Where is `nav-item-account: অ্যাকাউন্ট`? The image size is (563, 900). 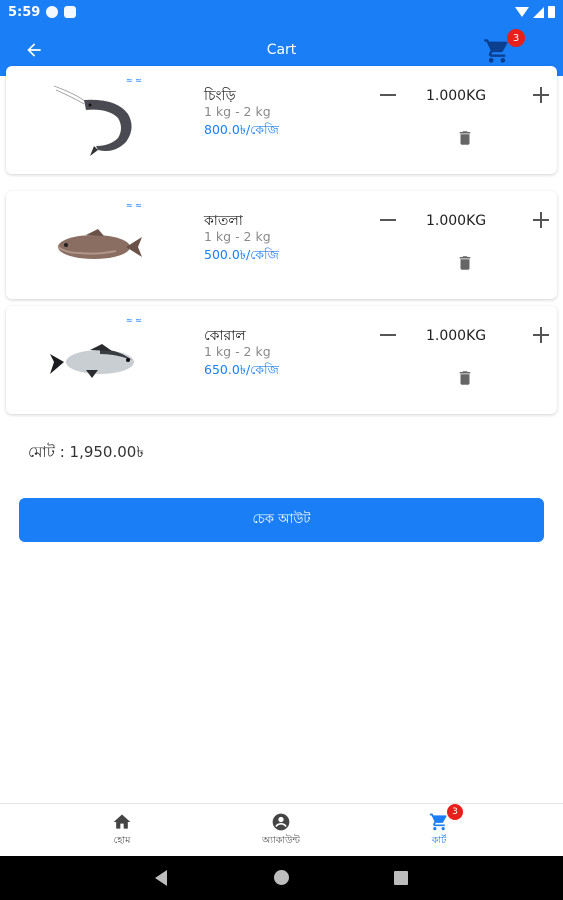 nav-item-account: অ্যাকাউন্ট is located at coordinates (281, 830).